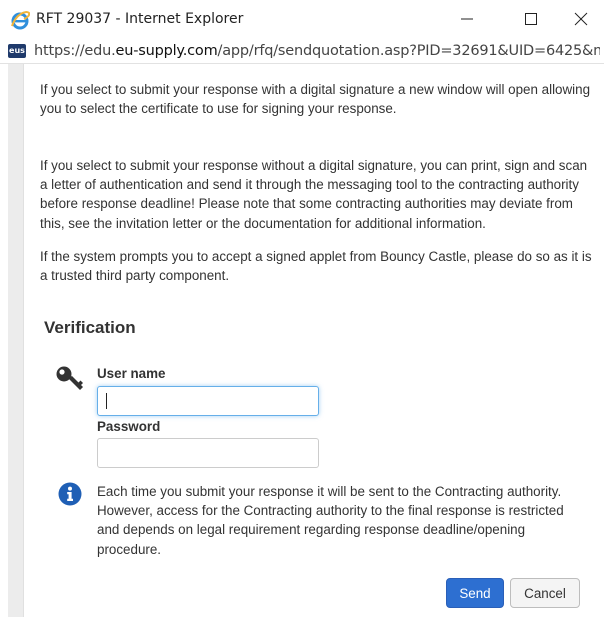 The height and width of the screenshot is (617, 604). Describe the element at coordinates (20, 20) in the screenshot. I see `internet-explorer-icon` at that location.